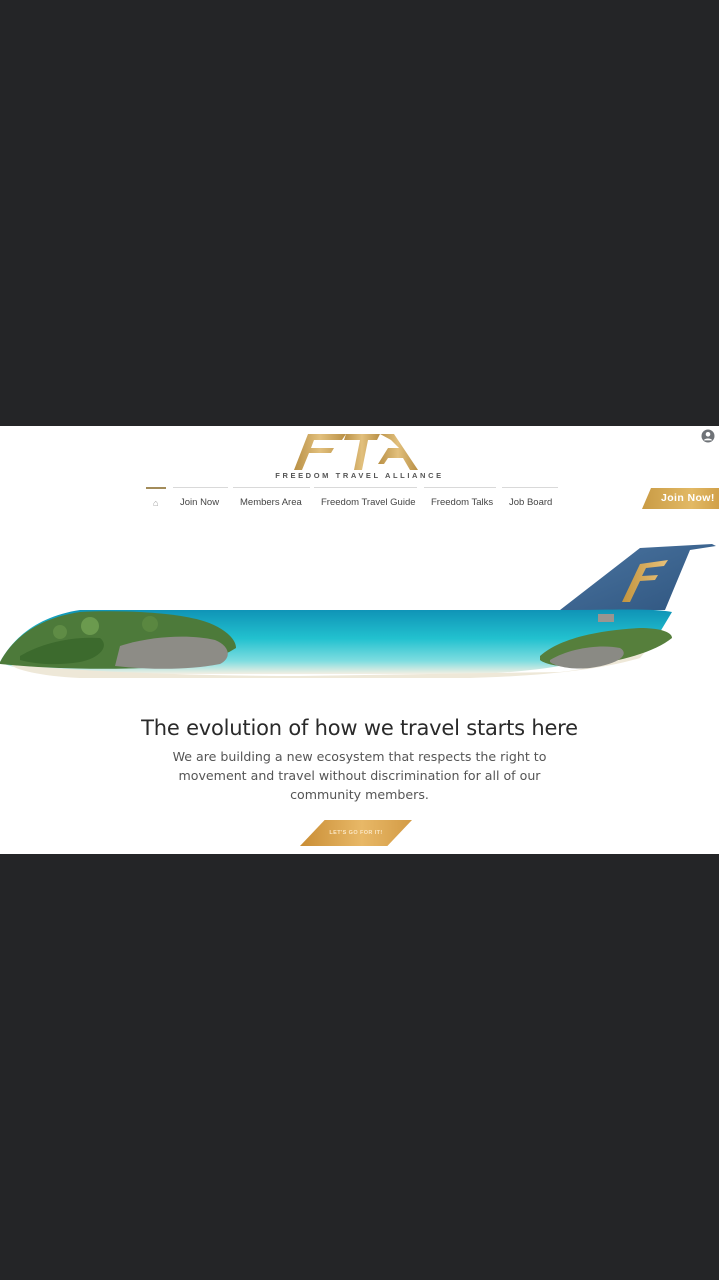 The height and width of the screenshot is (1280, 719). I want to click on nav-label: Job Board, so click(531, 502).